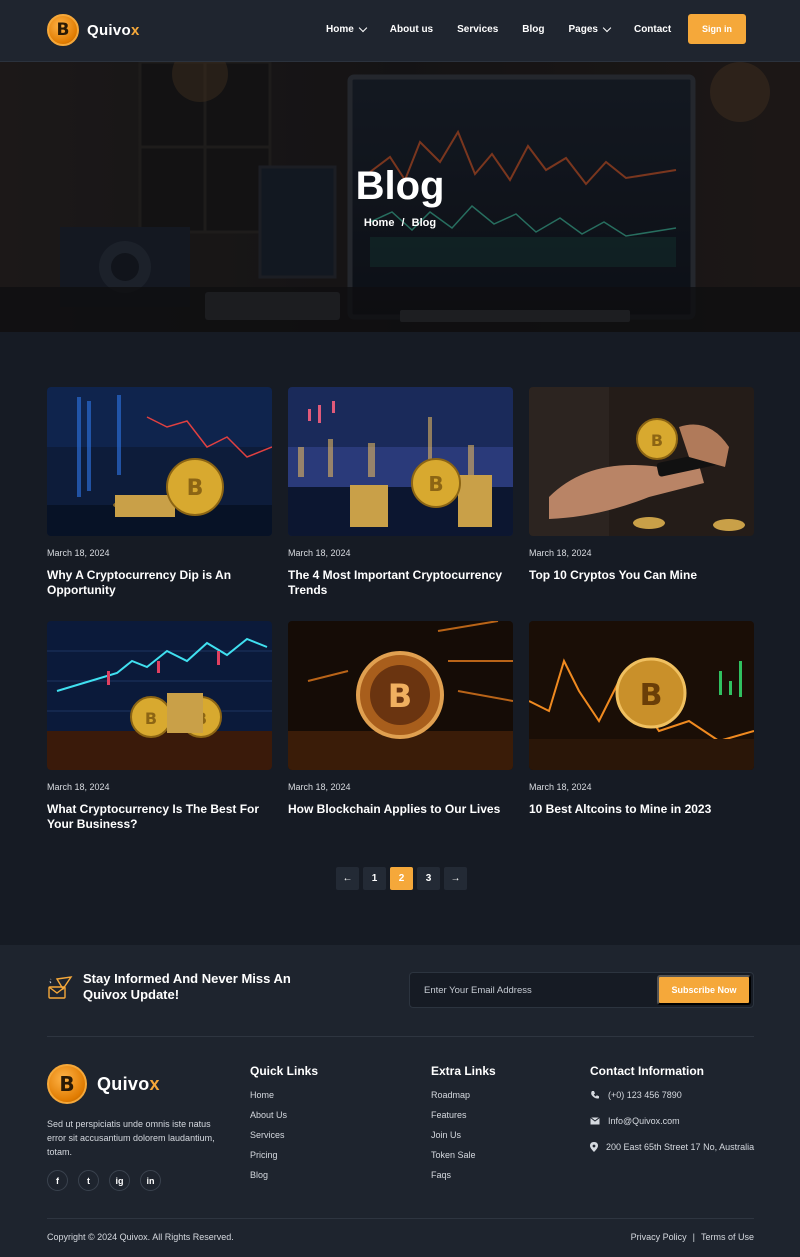  What do you see at coordinates (455, 878) in the screenshot?
I see `next-page-button: →` at bounding box center [455, 878].